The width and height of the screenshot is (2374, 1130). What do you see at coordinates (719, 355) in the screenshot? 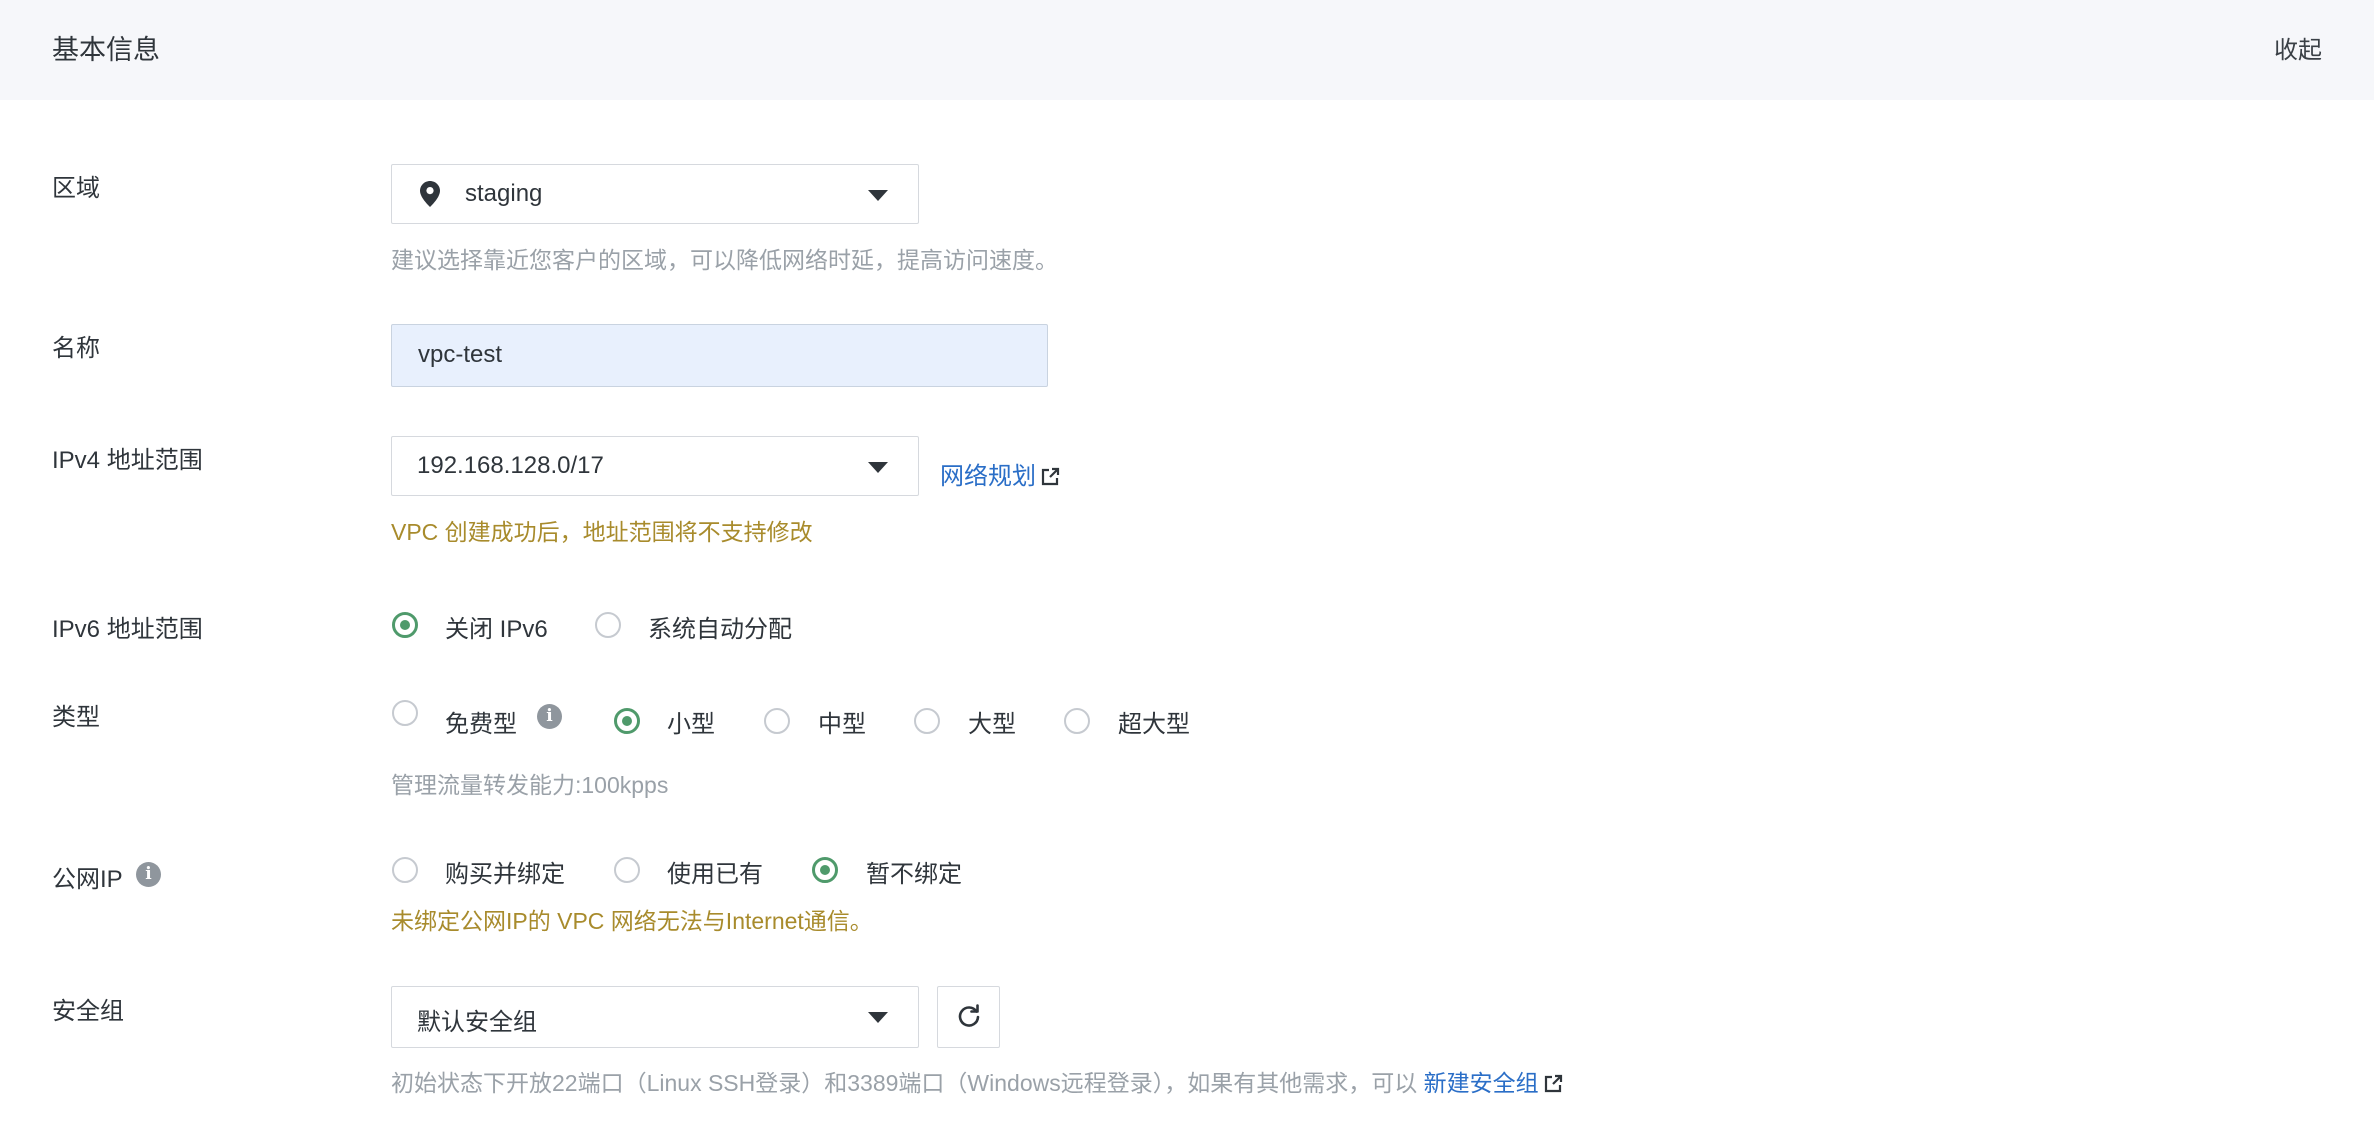
I see `name-field: vpc-test` at bounding box center [719, 355].